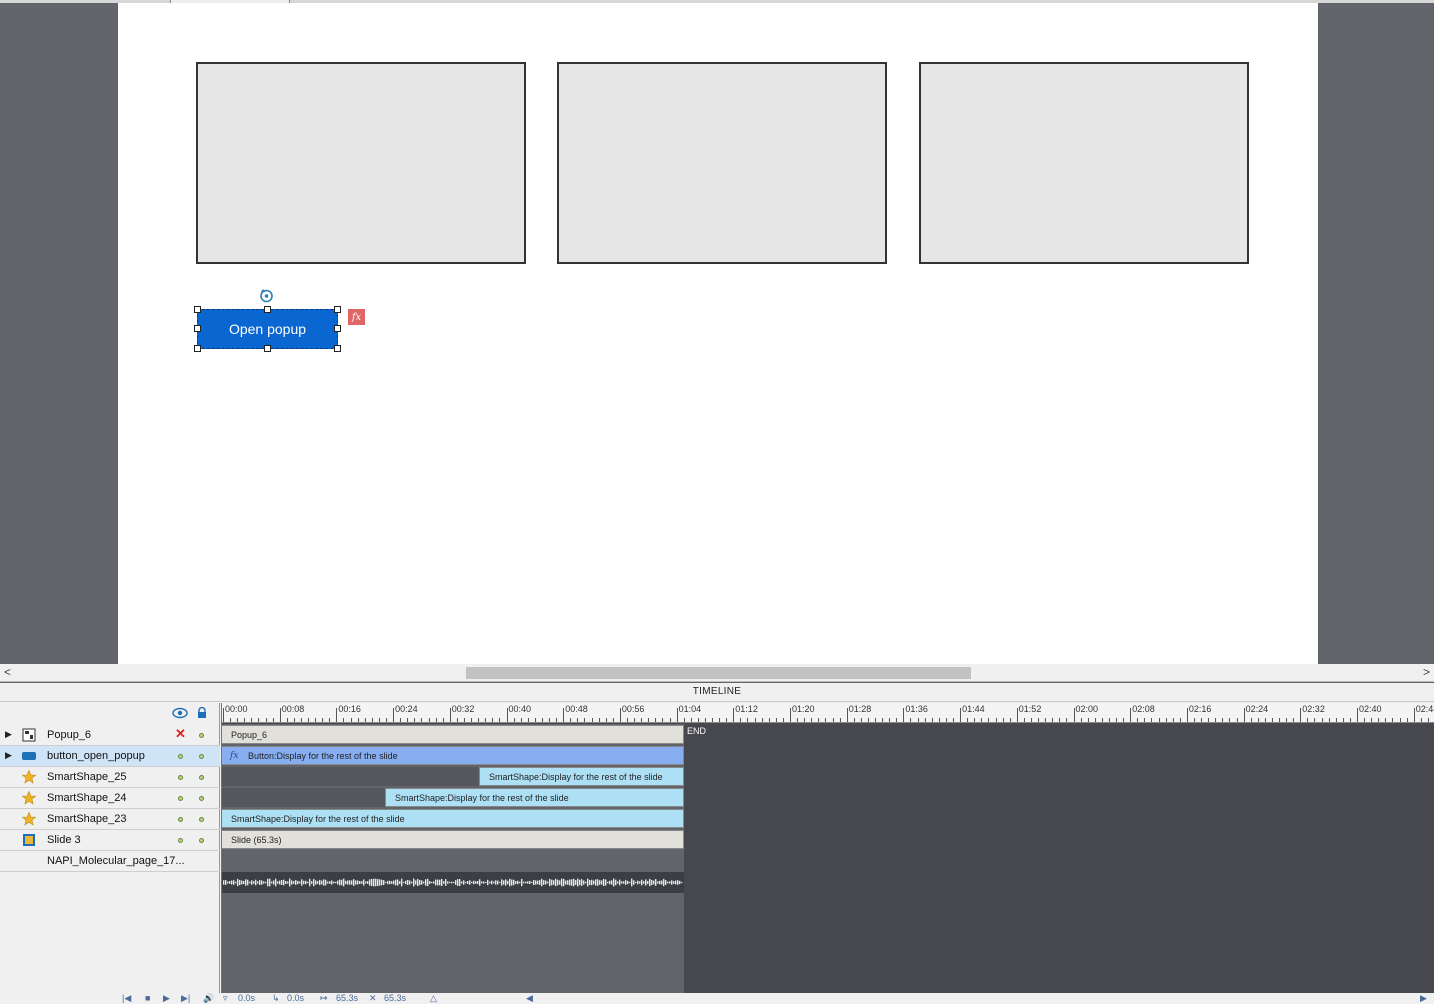 The width and height of the screenshot is (1434, 1004). Describe the element at coordinates (29, 798) in the screenshot. I see `star-icon` at that location.